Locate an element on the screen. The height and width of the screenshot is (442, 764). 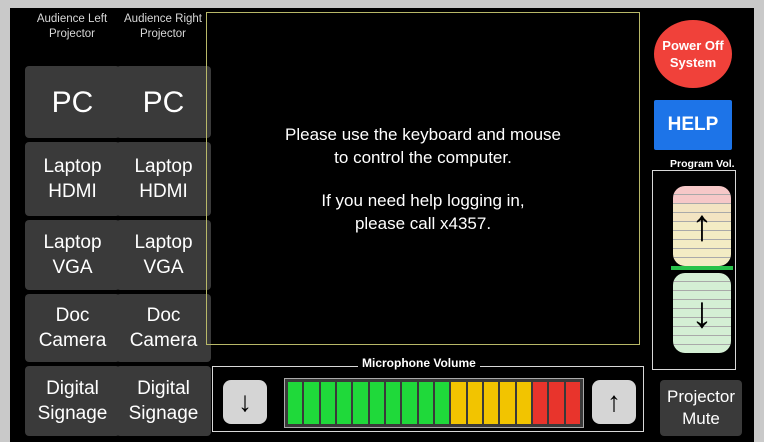
microphone-level-meter is located at coordinates (434, 403).